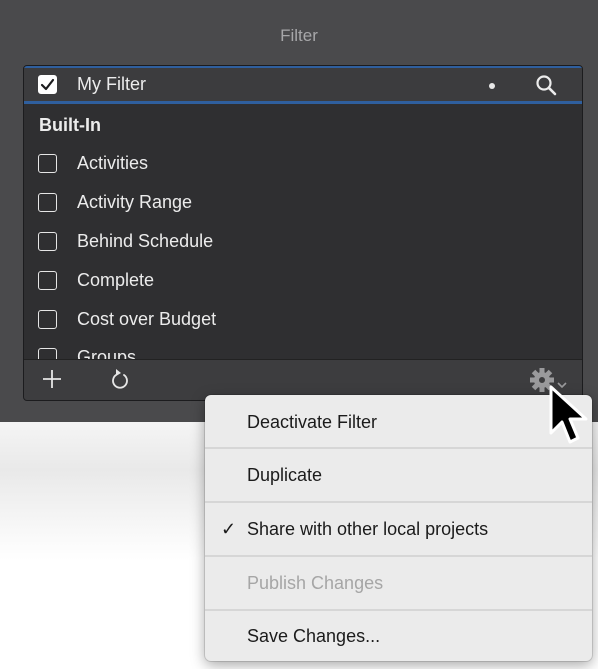  Describe the element at coordinates (303, 241) in the screenshot. I see `filter-row-behind-schedule: Behind Schedule` at that location.